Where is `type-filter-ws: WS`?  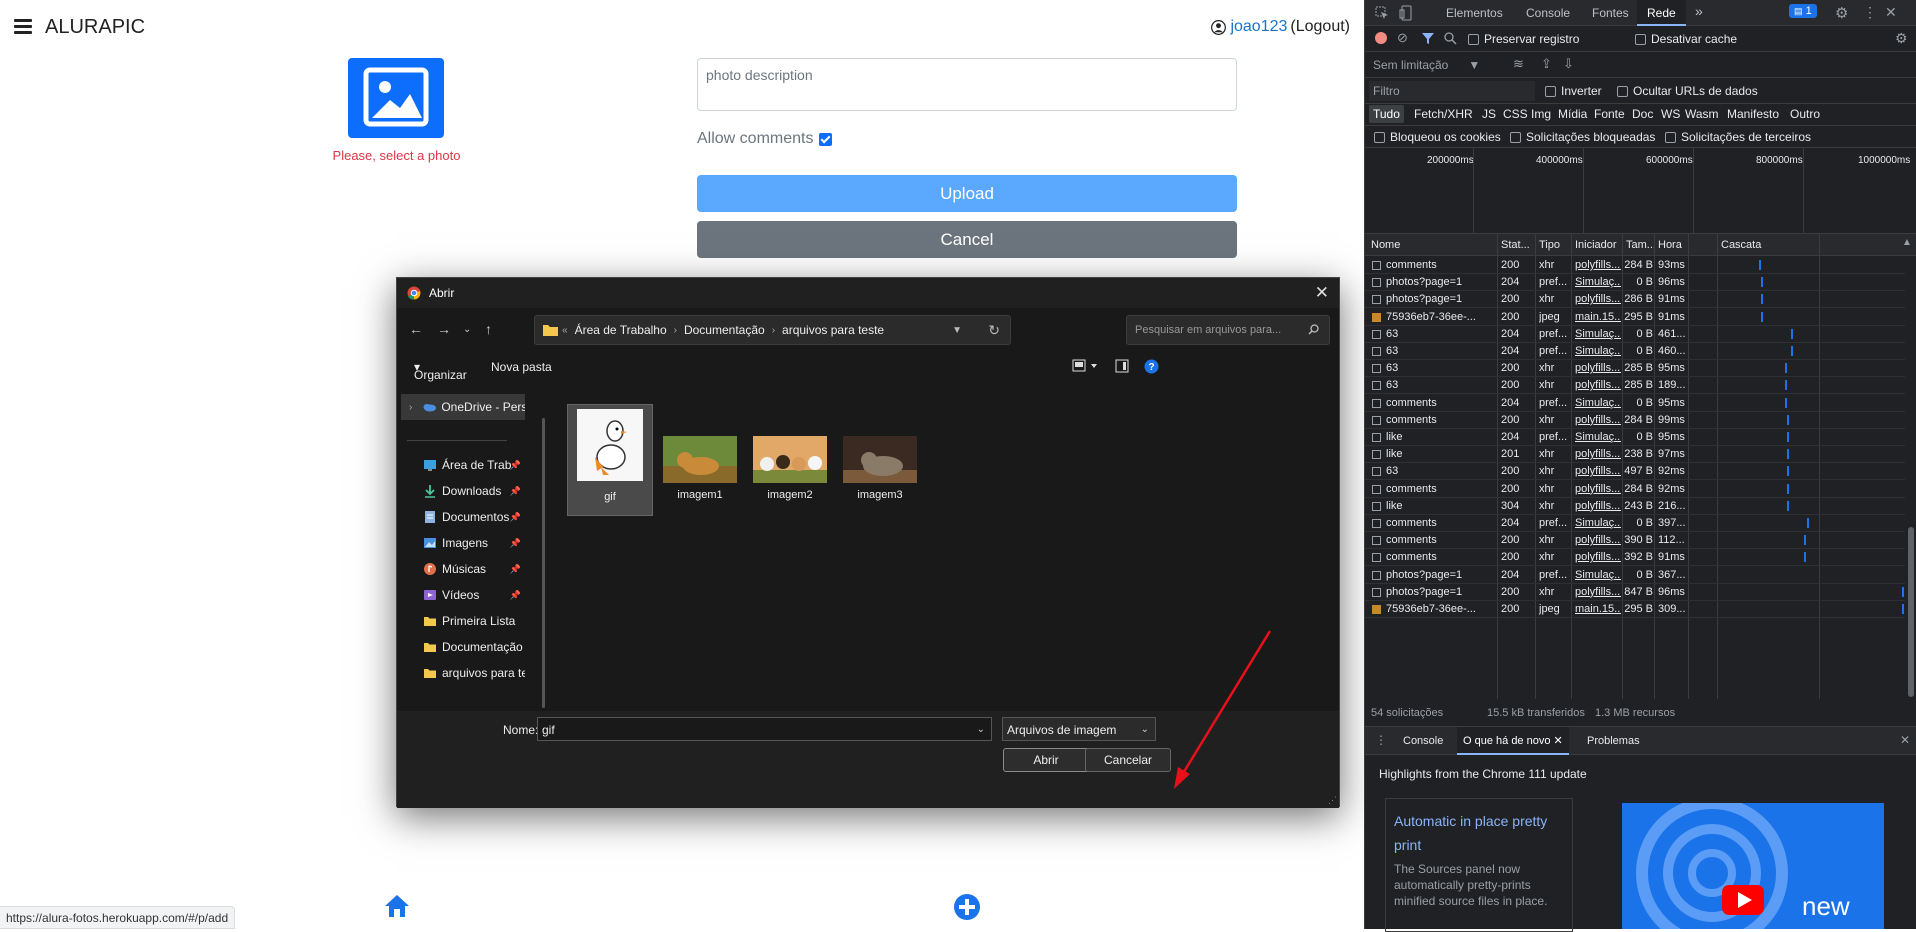
type-filter-ws: WS is located at coordinates (1670, 114).